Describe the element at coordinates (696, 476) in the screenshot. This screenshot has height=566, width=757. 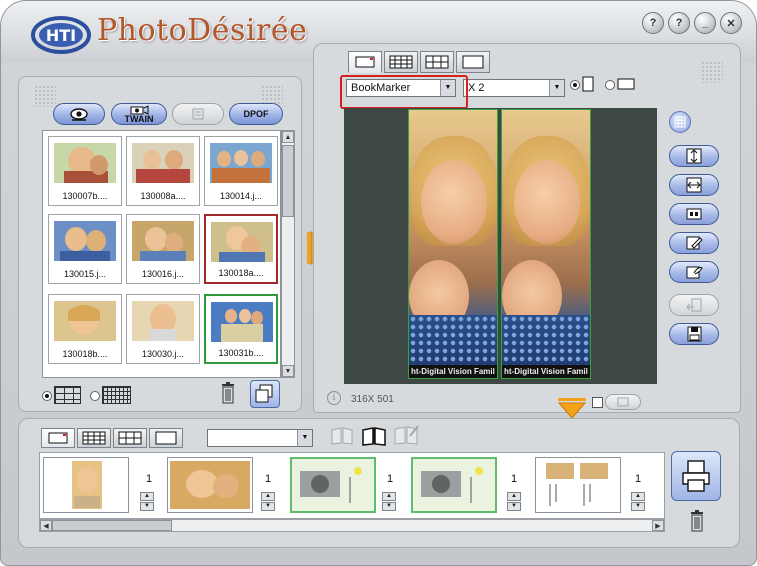
I see `print-button` at that location.